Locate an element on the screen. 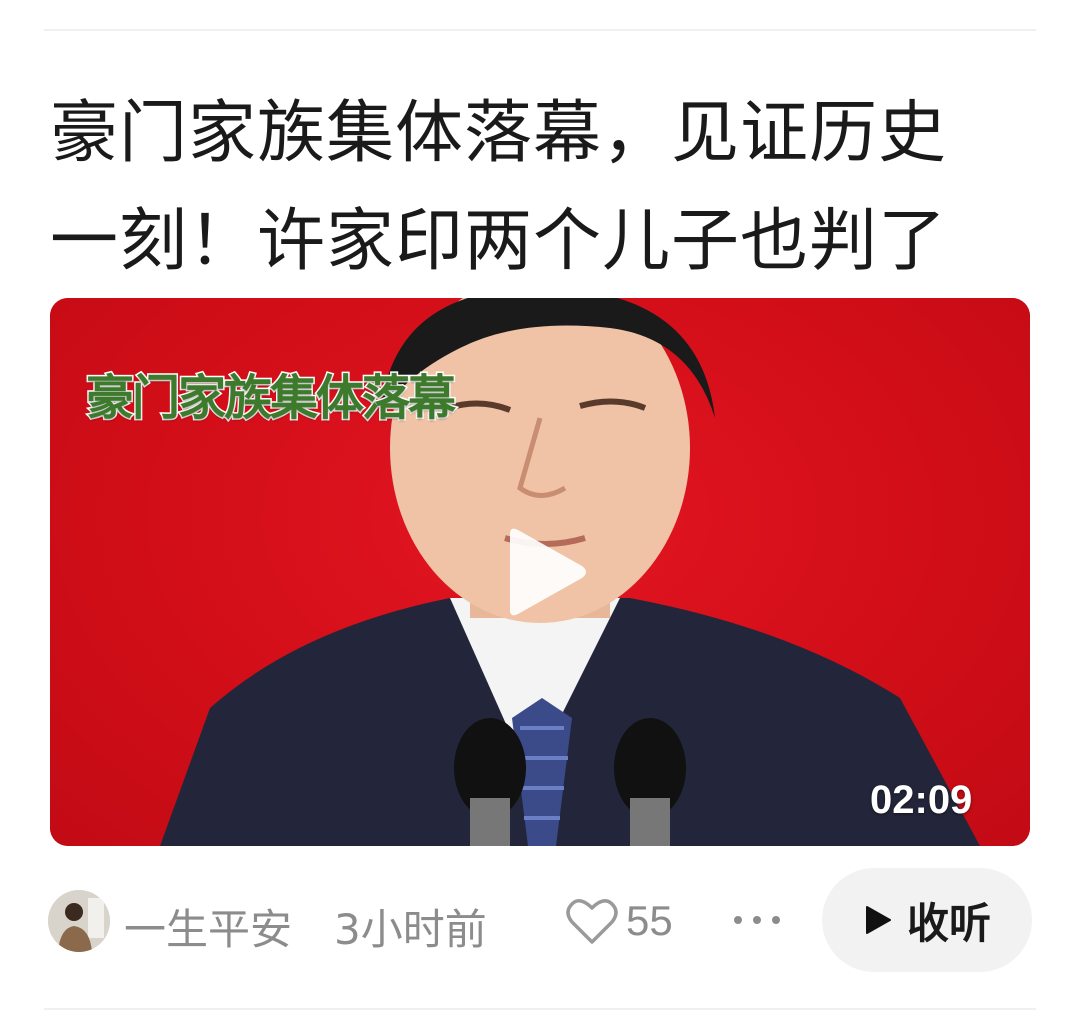  play-small-icon is located at coordinates (878, 920).